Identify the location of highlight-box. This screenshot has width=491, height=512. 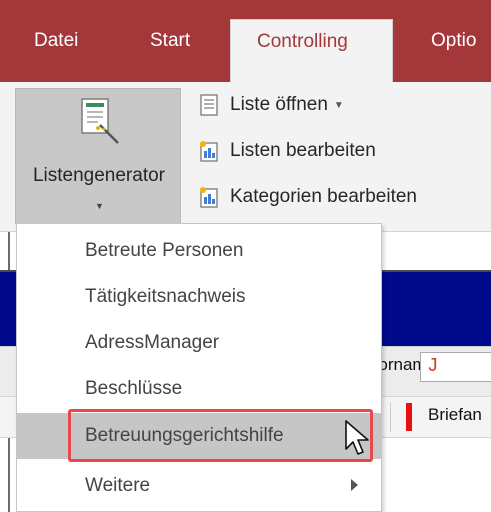
(220, 435).